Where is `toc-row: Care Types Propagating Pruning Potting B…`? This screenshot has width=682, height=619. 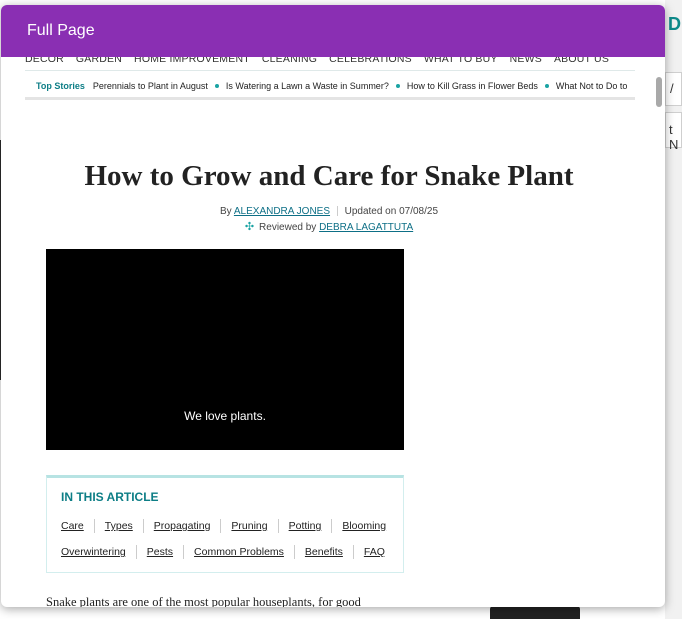
toc-row: Care Types Propagating Pruning Potting B… is located at coordinates (228, 526).